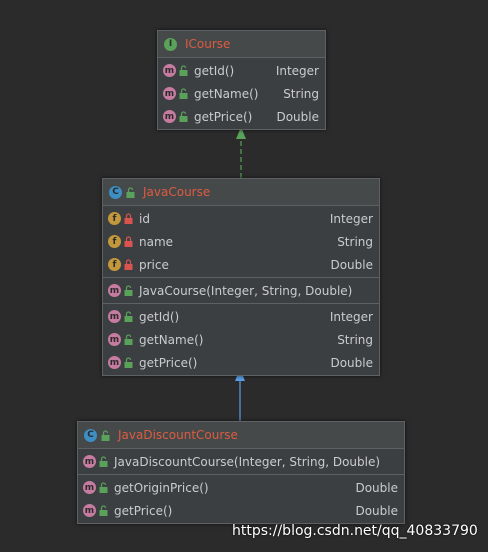  Describe the element at coordinates (351, 218) in the screenshot. I see `field-type: Integer` at that location.